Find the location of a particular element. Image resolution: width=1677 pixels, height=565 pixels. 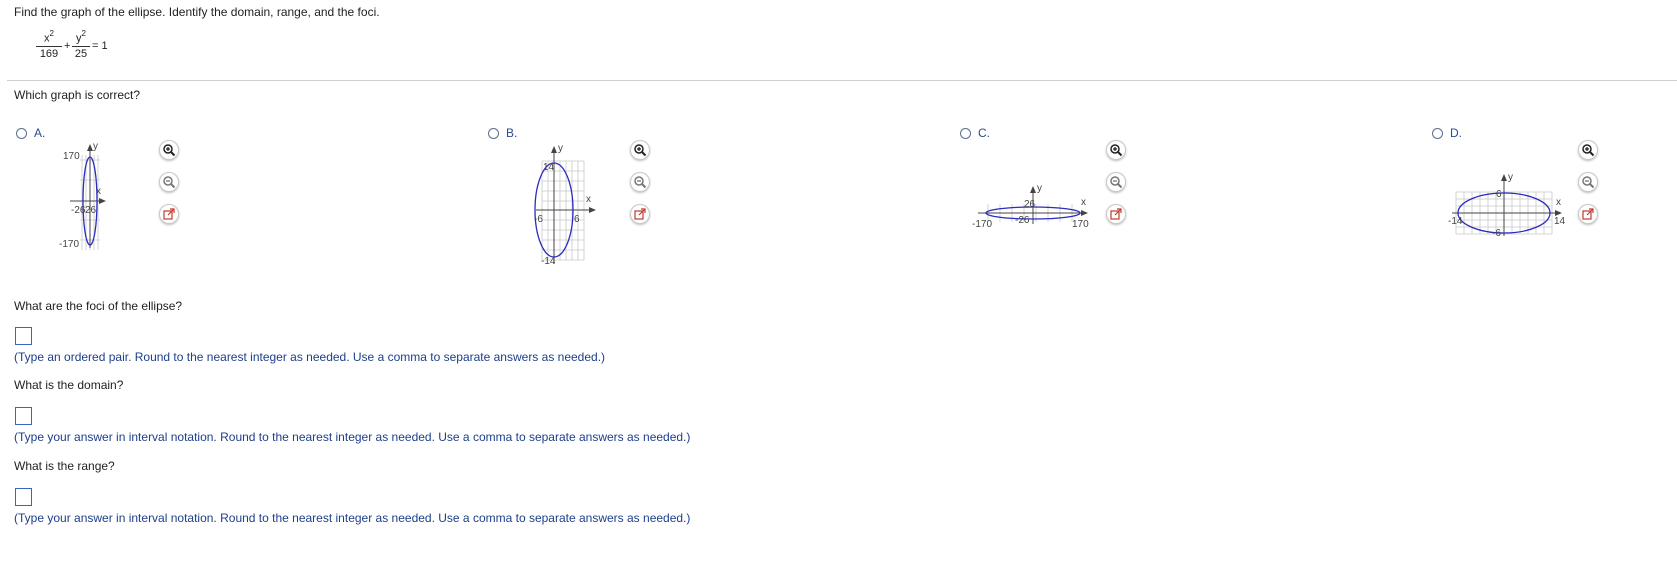

plus-sign: + is located at coordinates (67, 46).